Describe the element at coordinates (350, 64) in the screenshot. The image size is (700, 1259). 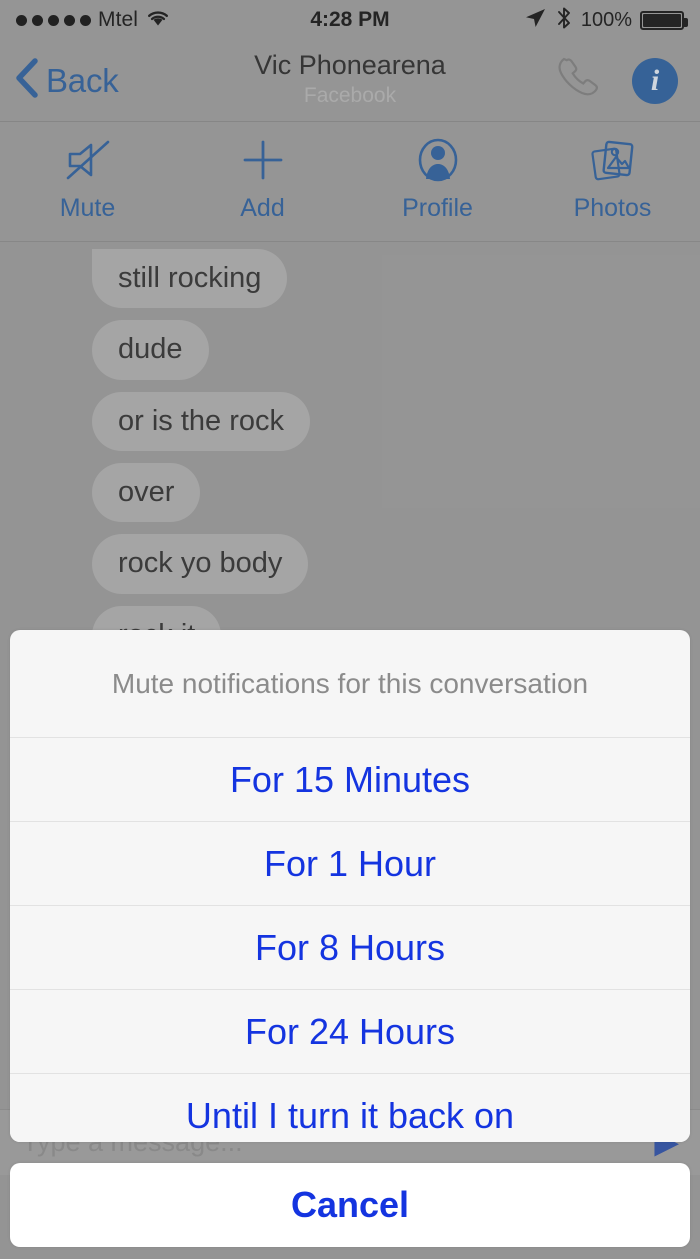
I see `page-title: Vic Phonearena` at that location.